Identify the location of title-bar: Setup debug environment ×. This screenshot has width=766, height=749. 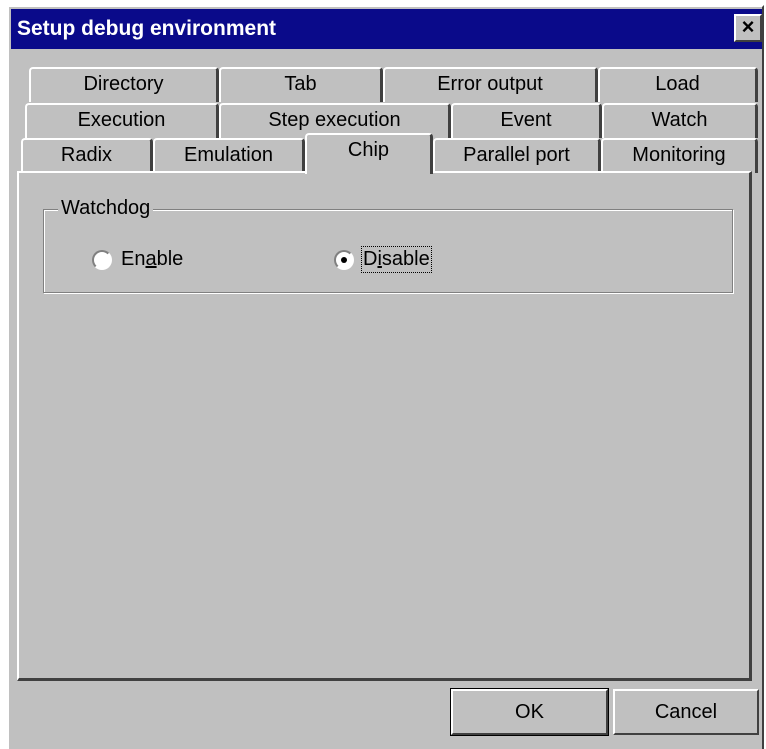
(386, 29).